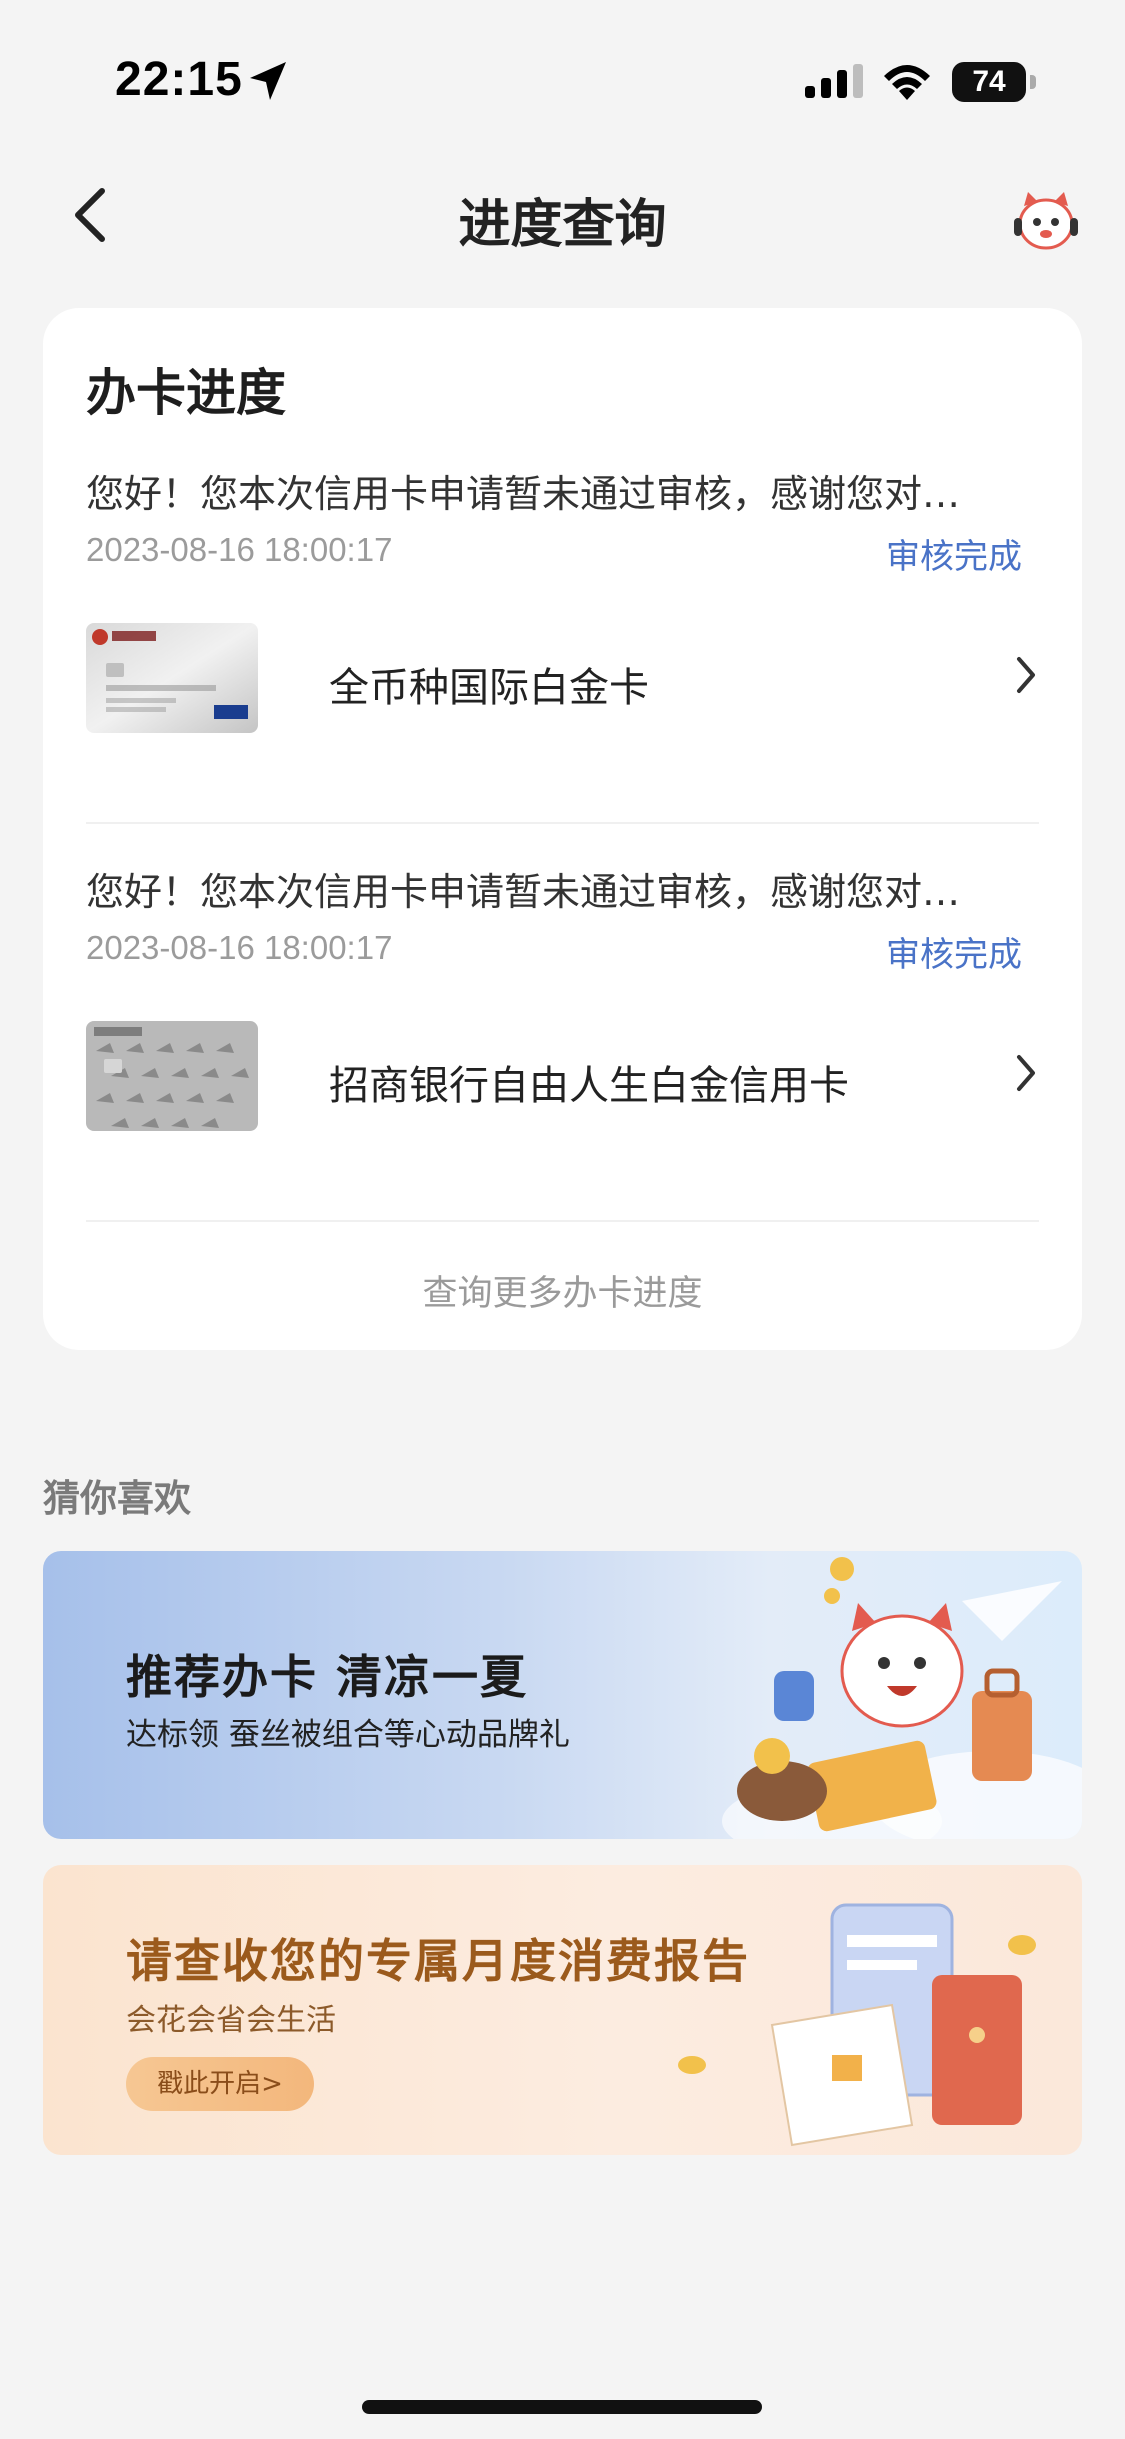 The width and height of the screenshot is (1125, 2439). I want to click on banner-headline: 推荐办卡 清凉一夏, so click(327, 1677).